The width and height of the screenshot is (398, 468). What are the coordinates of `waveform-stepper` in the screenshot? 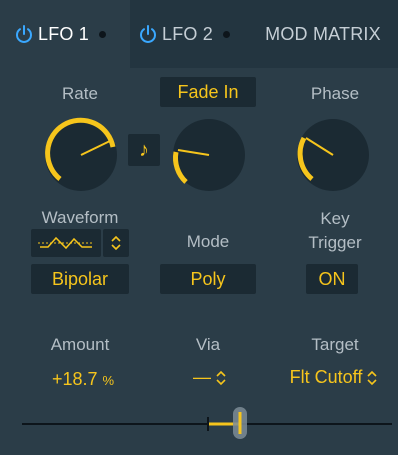 It's located at (116, 243).